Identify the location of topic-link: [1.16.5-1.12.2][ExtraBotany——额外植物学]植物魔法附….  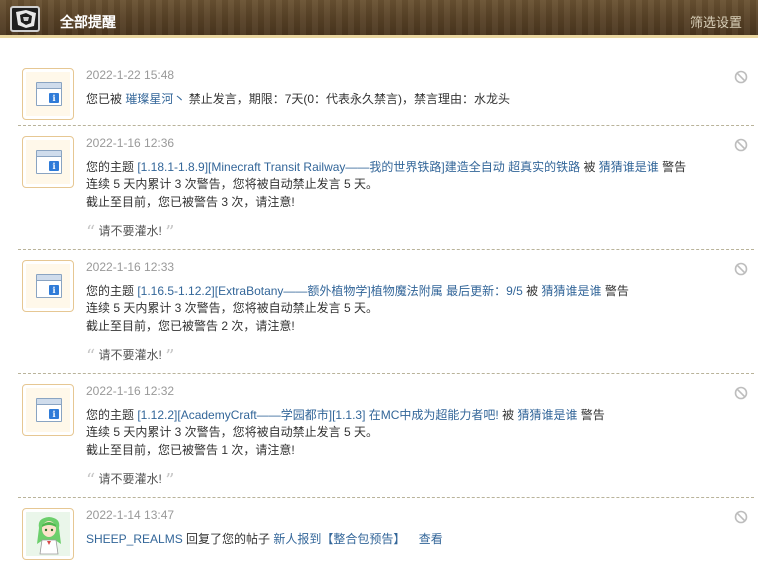
(329, 291).